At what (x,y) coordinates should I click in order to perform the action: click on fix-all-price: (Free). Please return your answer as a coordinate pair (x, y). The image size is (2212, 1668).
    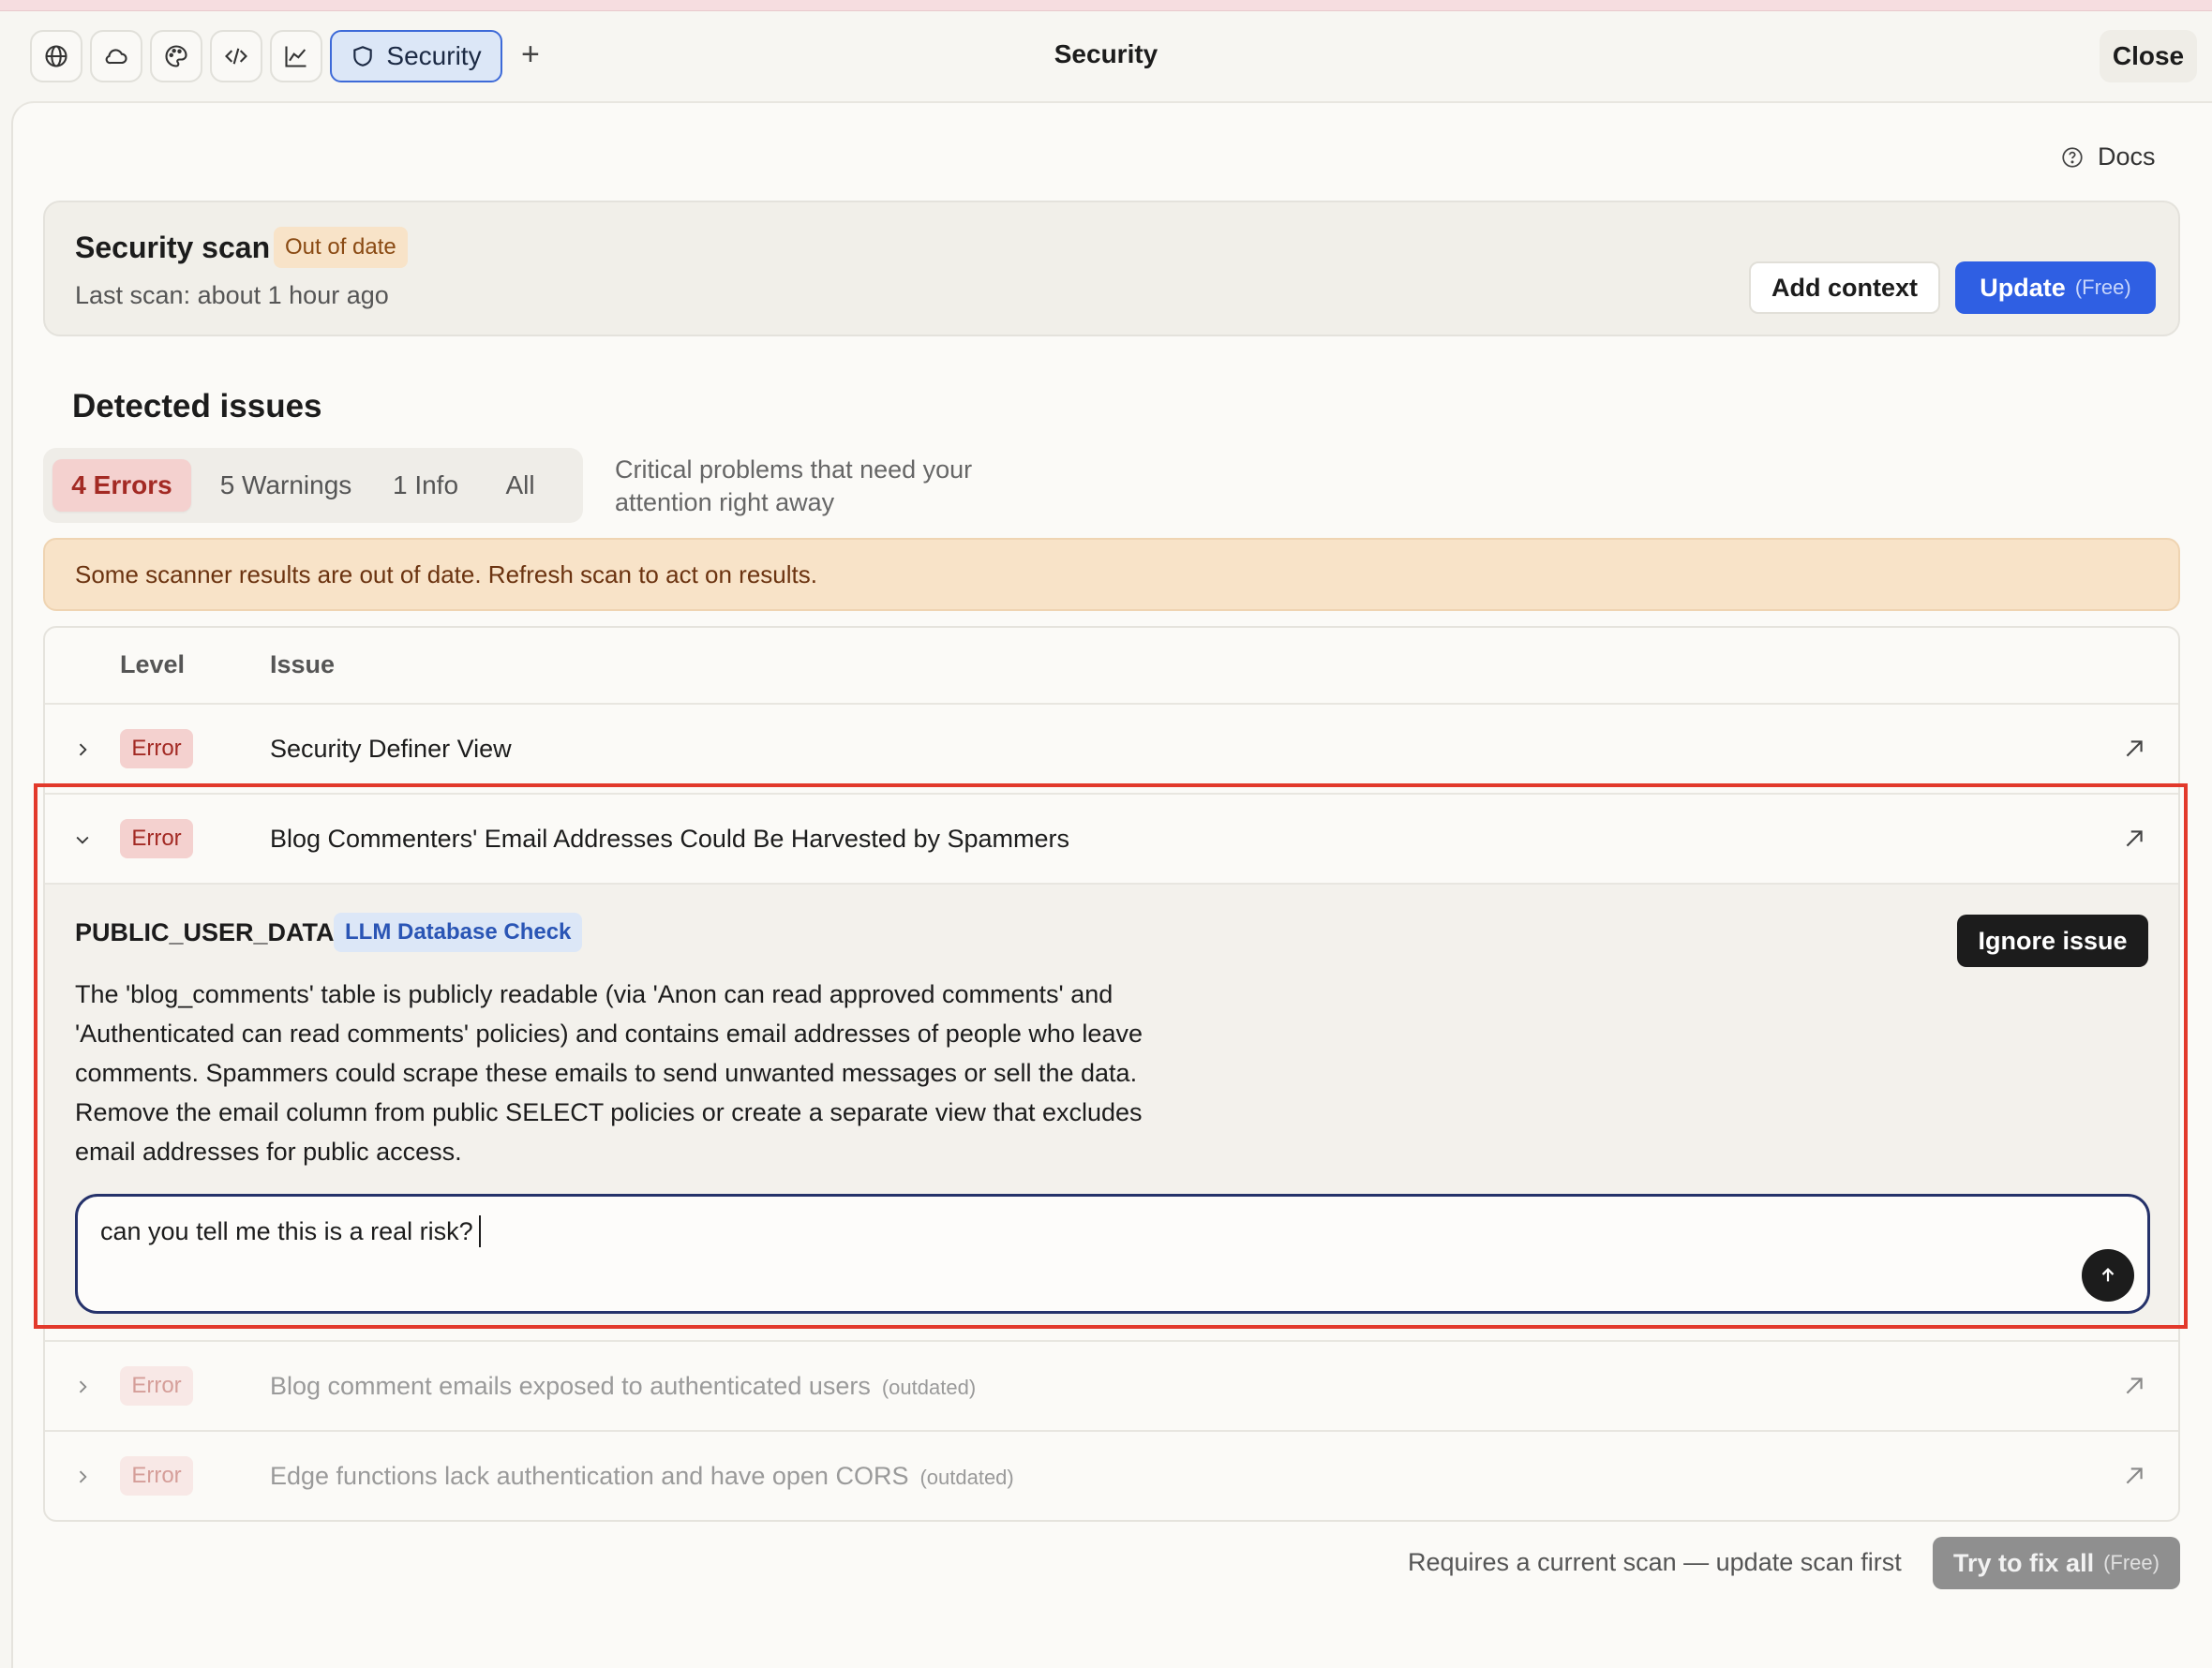
    Looking at the image, I should click on (2131, 1562).